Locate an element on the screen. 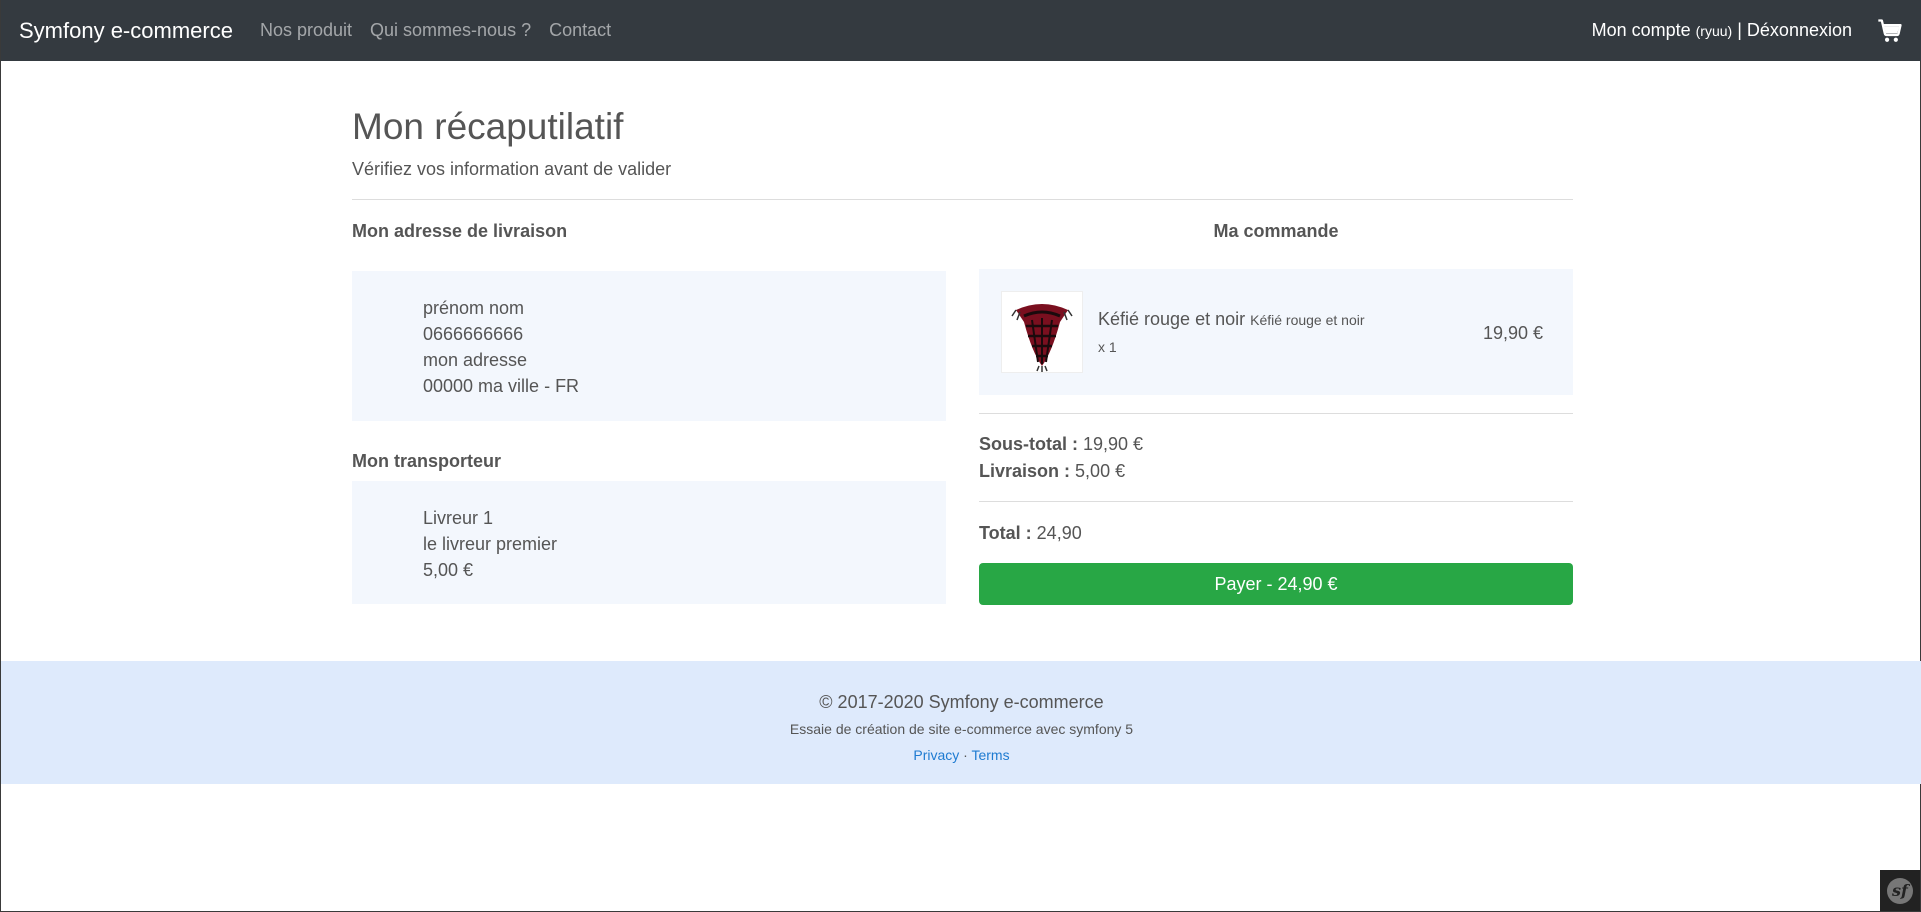 The image size is (1921, 912). nav-link-produits: Nos produit is located at coordinates (306, 30).